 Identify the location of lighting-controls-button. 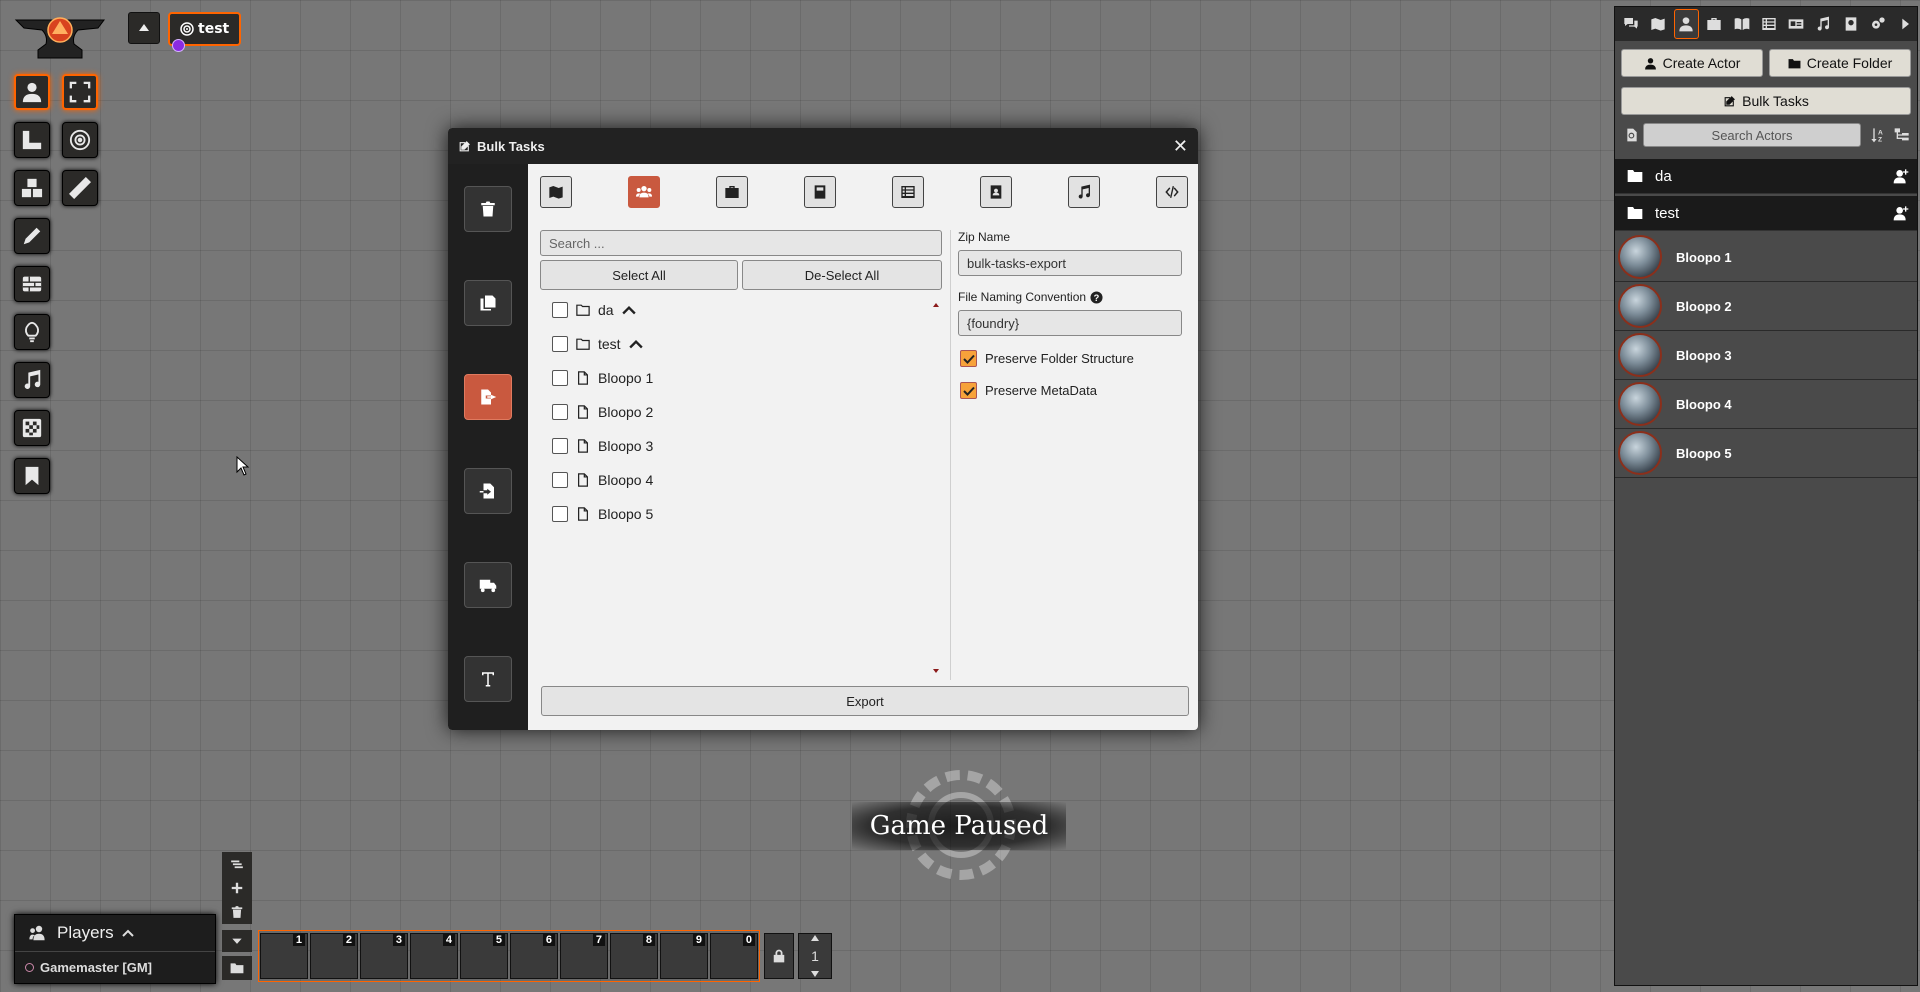
(32, 332).